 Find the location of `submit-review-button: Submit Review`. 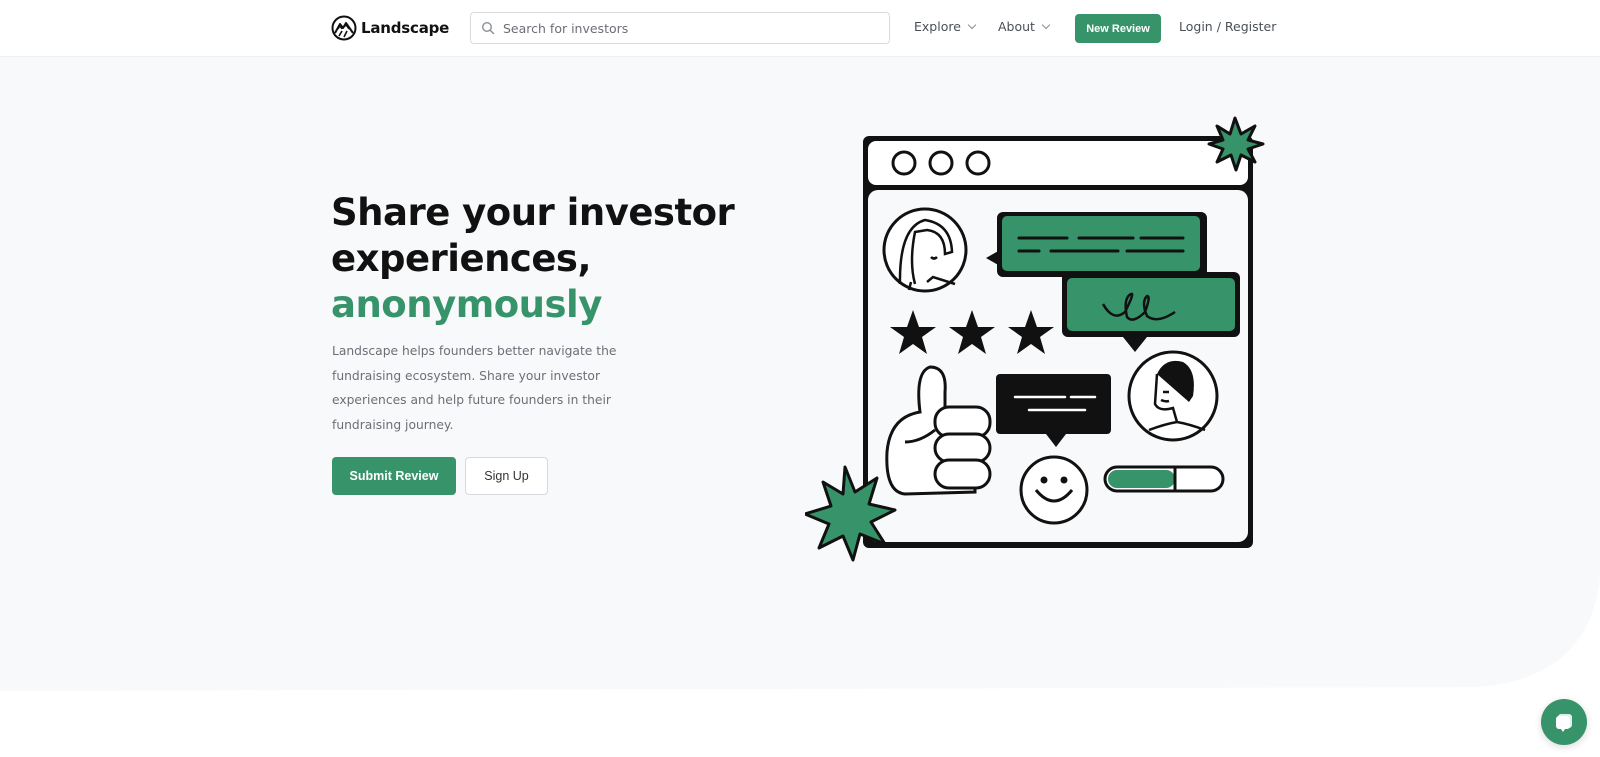

submit-review-button: Submit Review is located at coordinates (394, 476).